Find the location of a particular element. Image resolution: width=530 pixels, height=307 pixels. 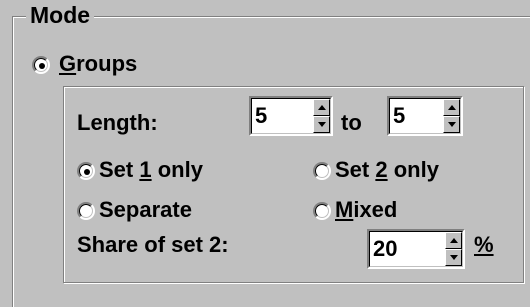

groups-radio is located at coordinates (41, 65).